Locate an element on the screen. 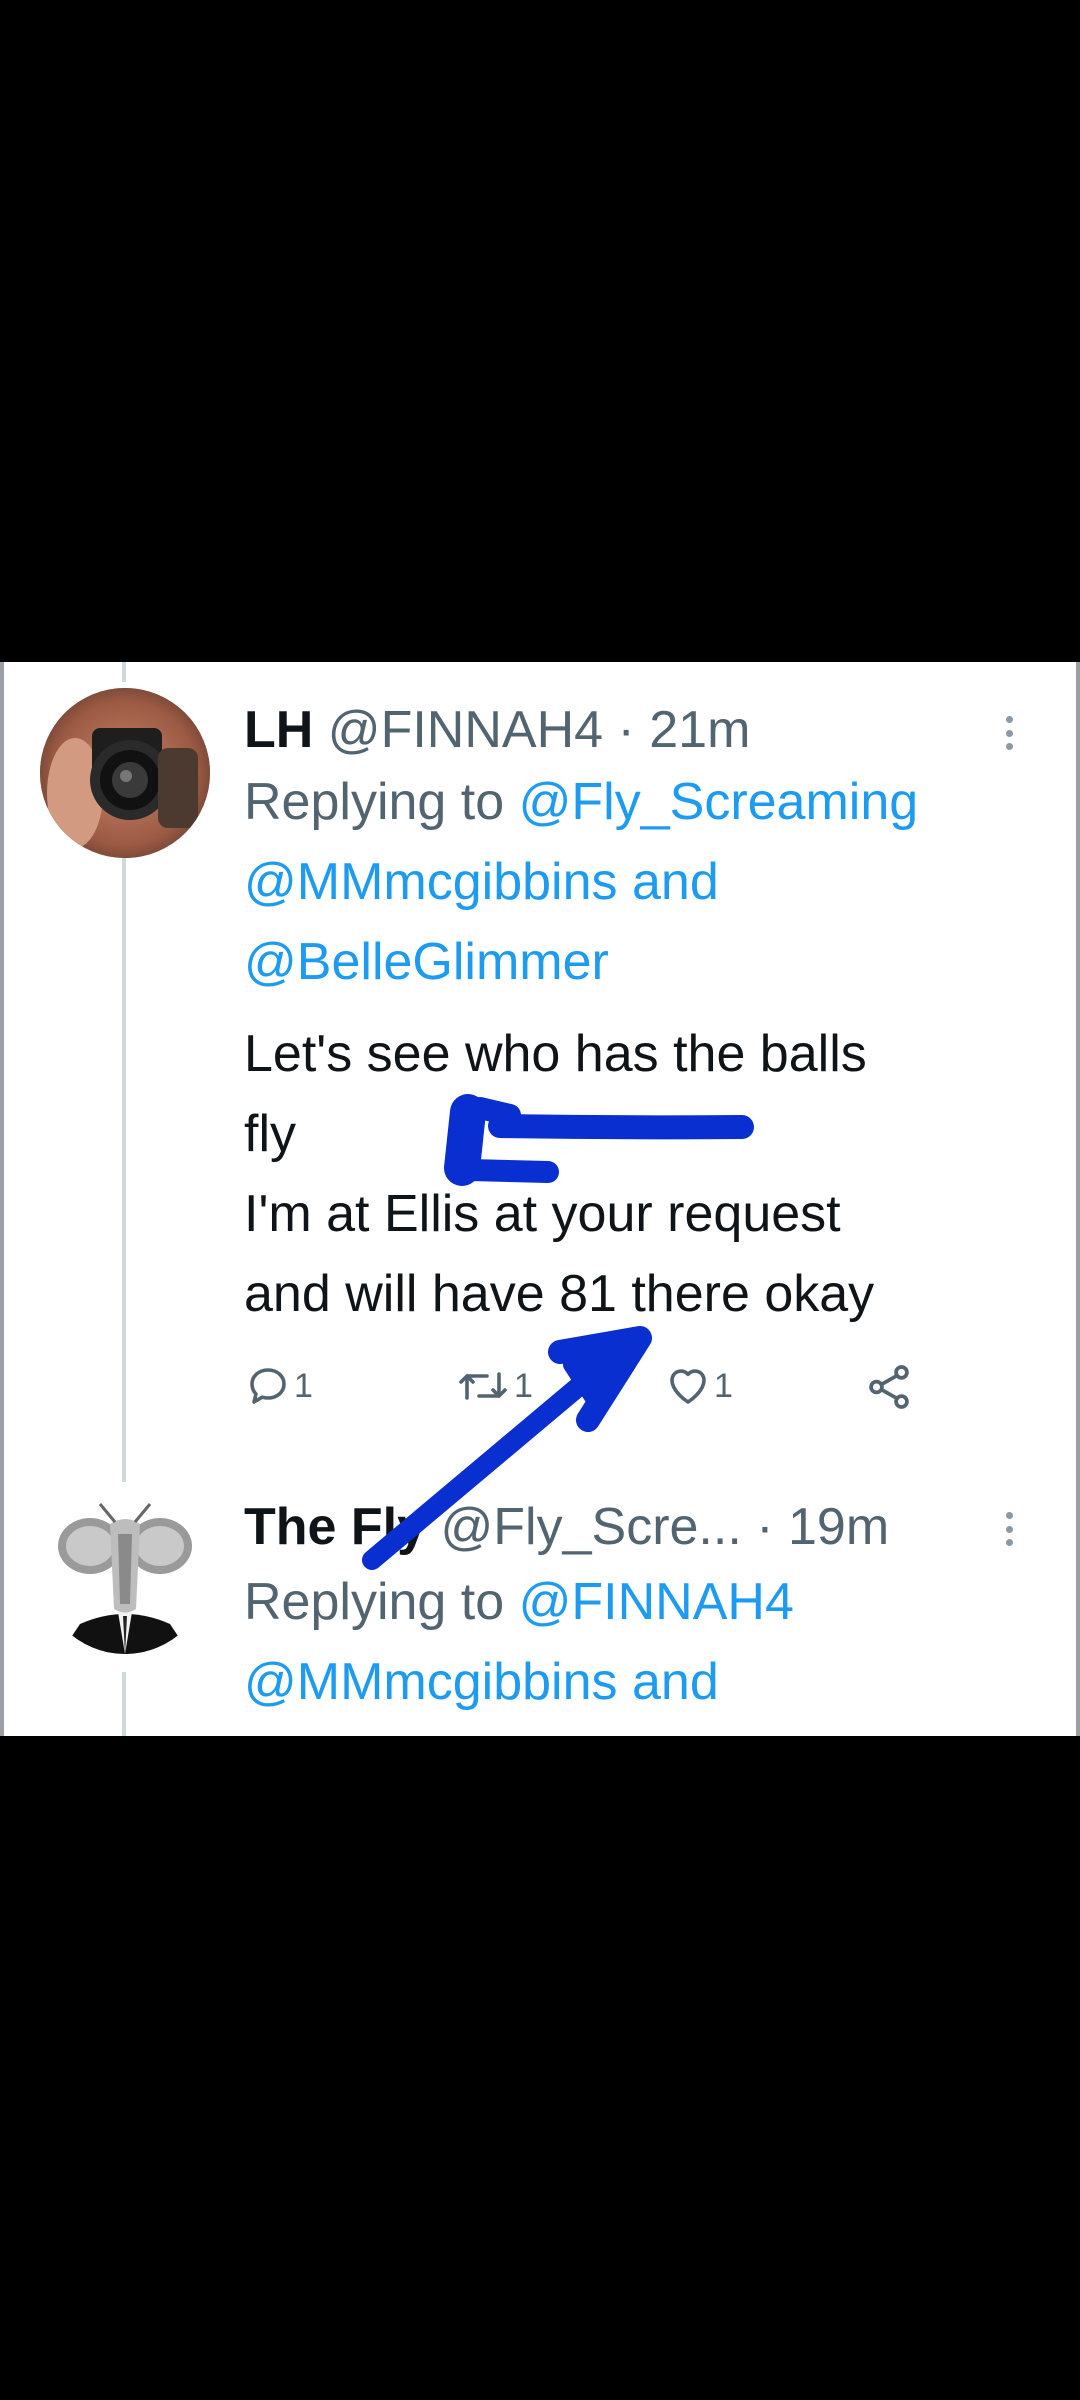  tweet1-text-line: and will have 81 there okay is located at coordinates (559, 1294).